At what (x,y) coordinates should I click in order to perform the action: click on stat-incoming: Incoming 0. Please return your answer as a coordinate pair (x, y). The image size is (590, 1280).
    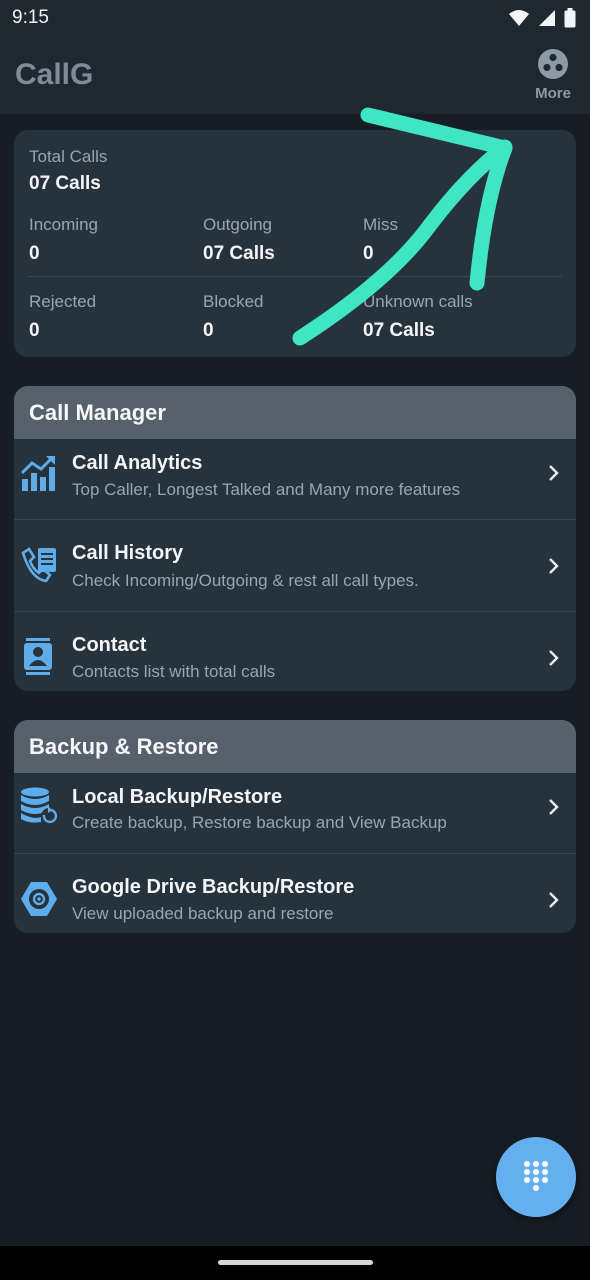
    Looking at the image, I should click on (63, 240).